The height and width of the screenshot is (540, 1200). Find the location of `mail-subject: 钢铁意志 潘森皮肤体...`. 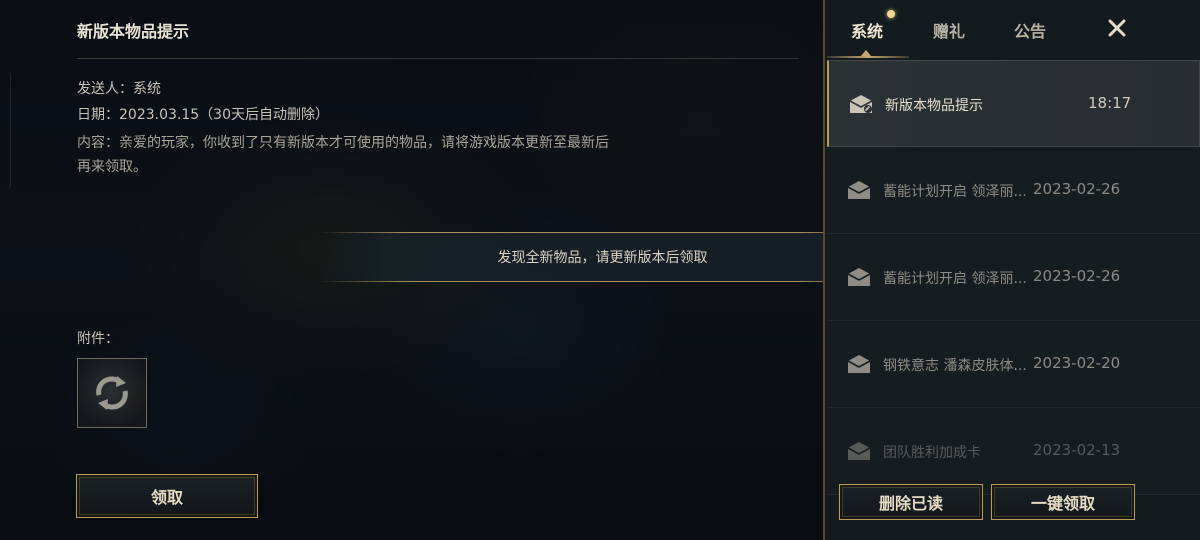

mail-subject: 钢铁意志 潘森皮肤体... is located at coordinates (955, 366).